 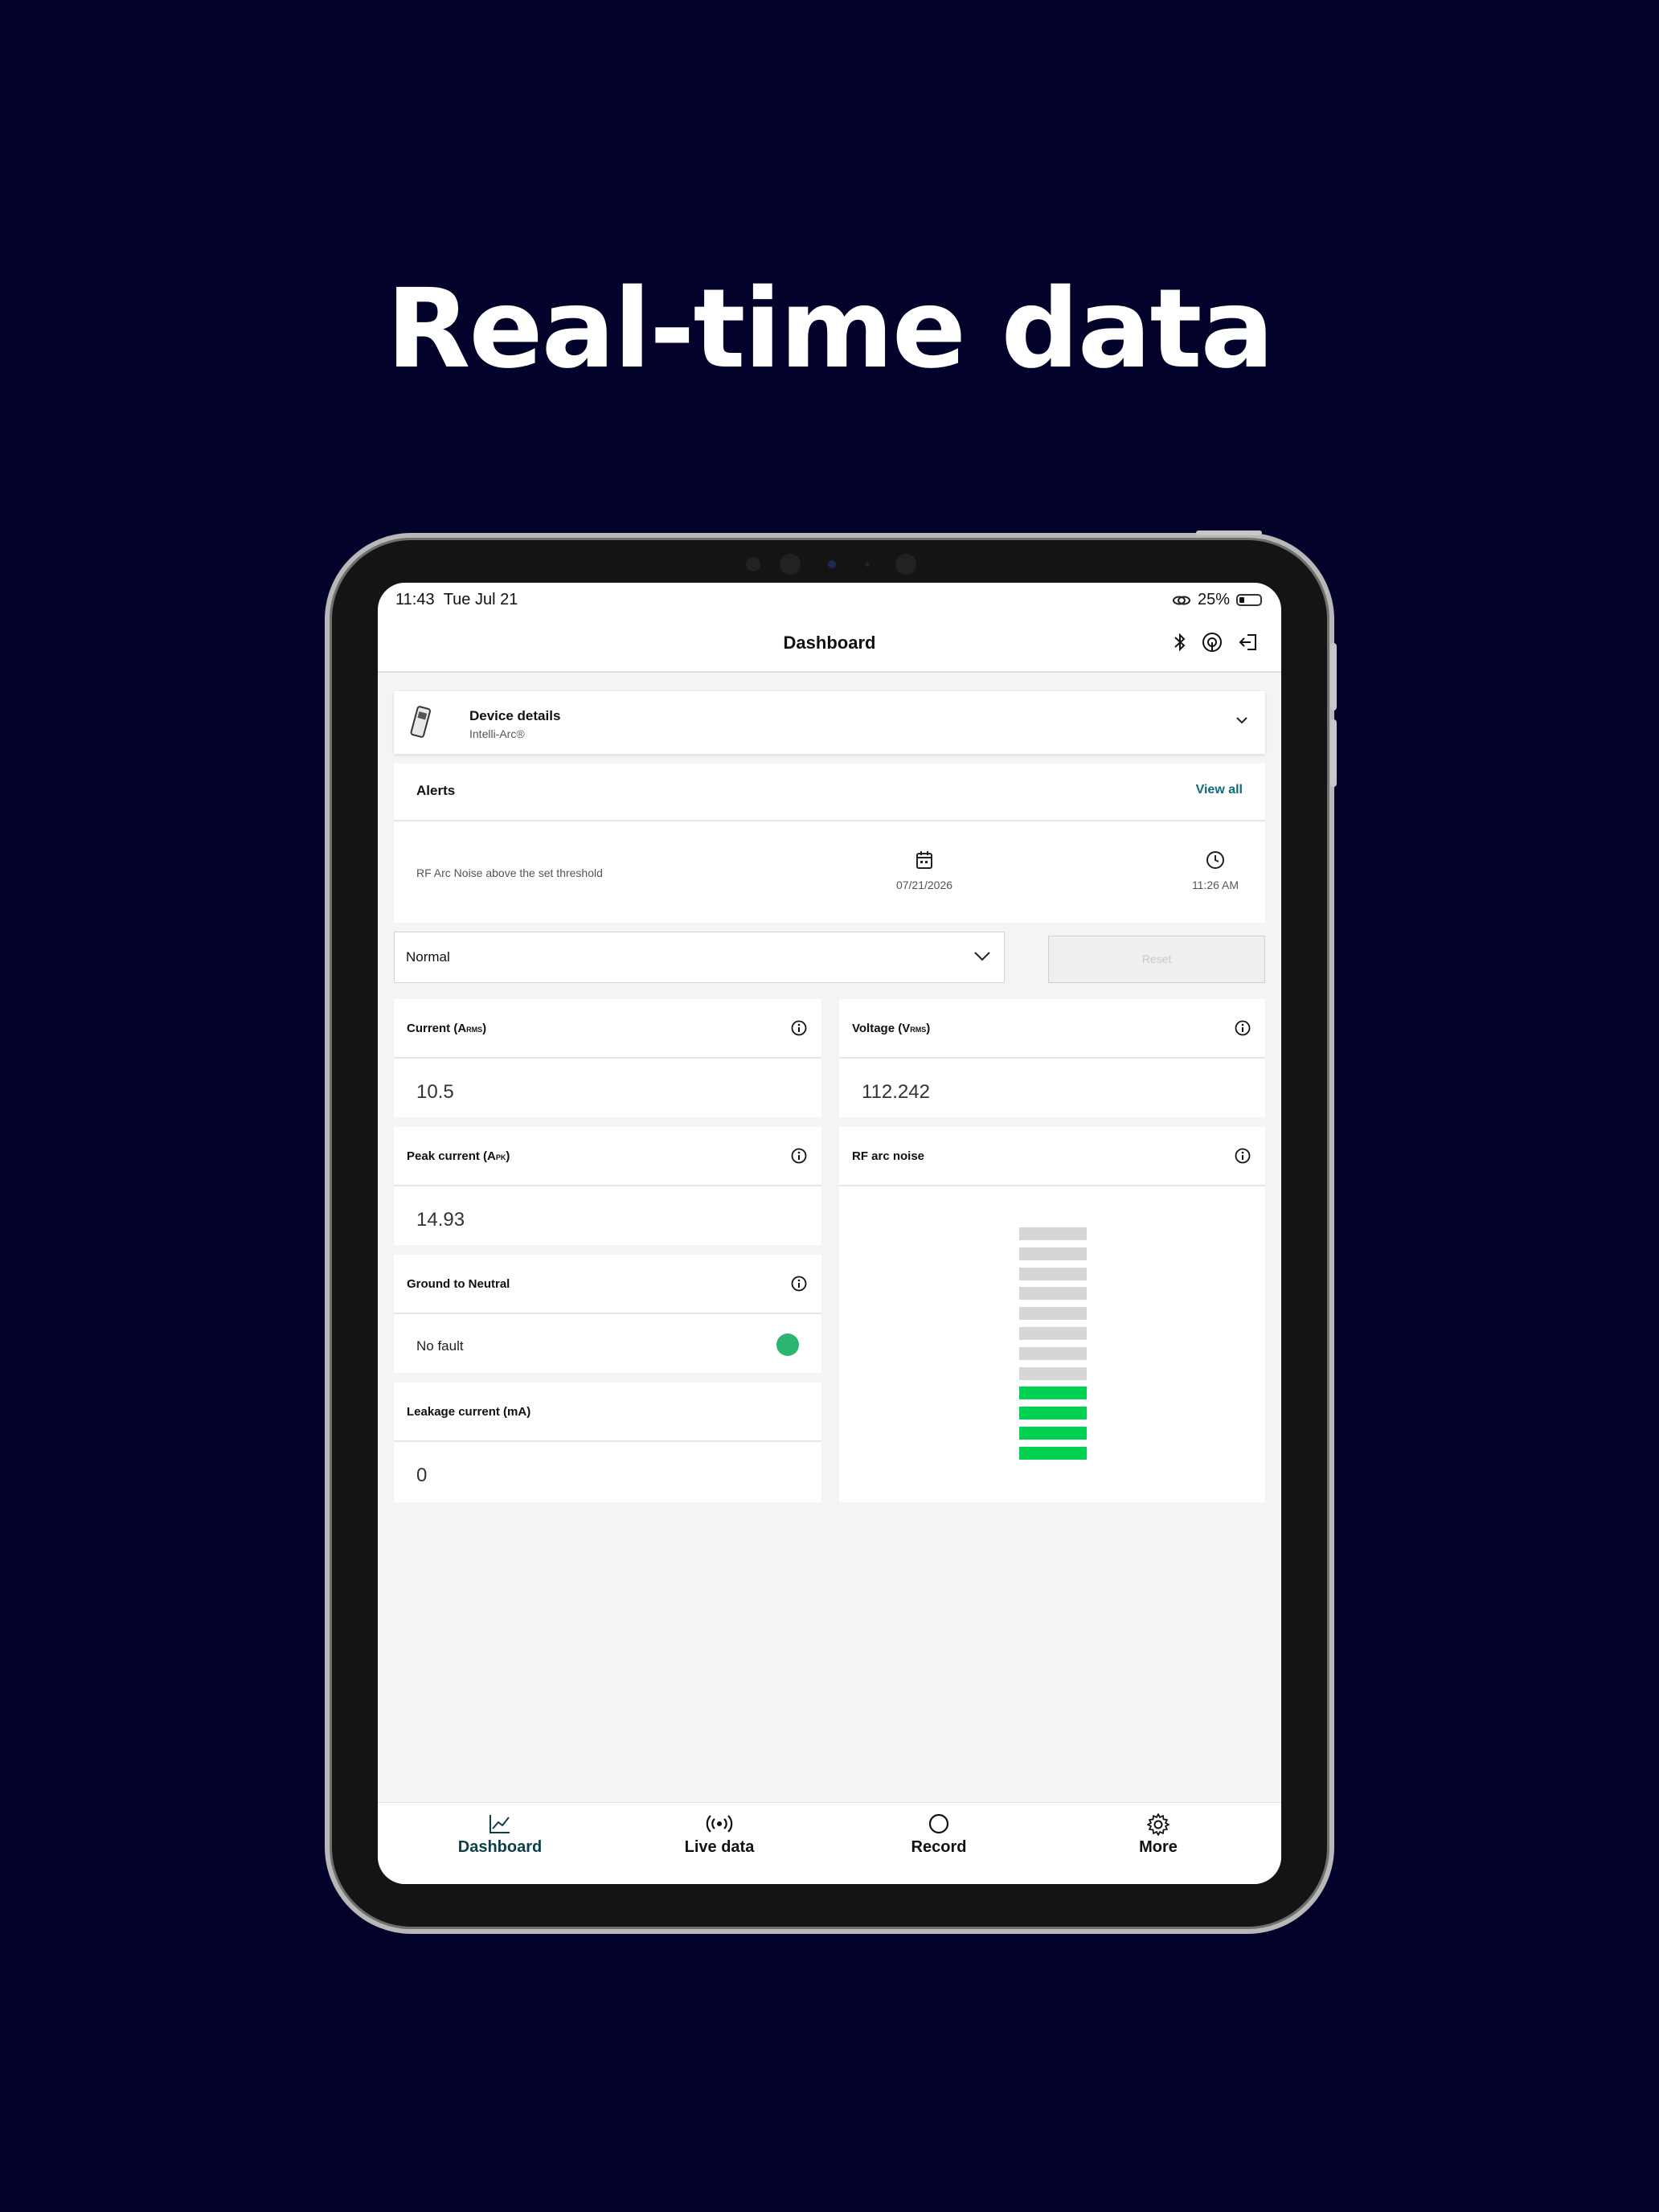 I want to click on nav-actions, so click(x=1216, y=642).